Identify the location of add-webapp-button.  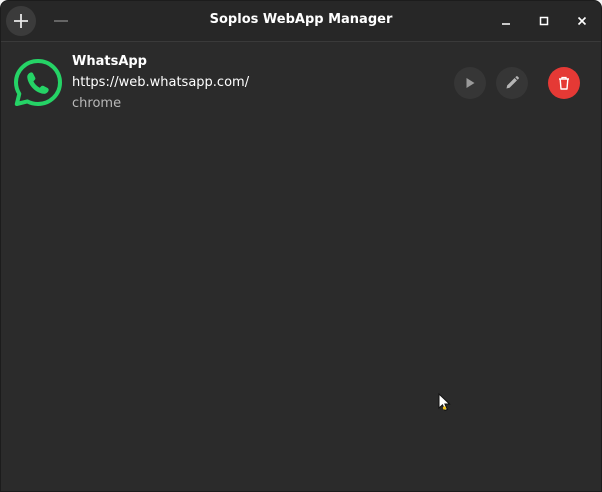
(21, 21).